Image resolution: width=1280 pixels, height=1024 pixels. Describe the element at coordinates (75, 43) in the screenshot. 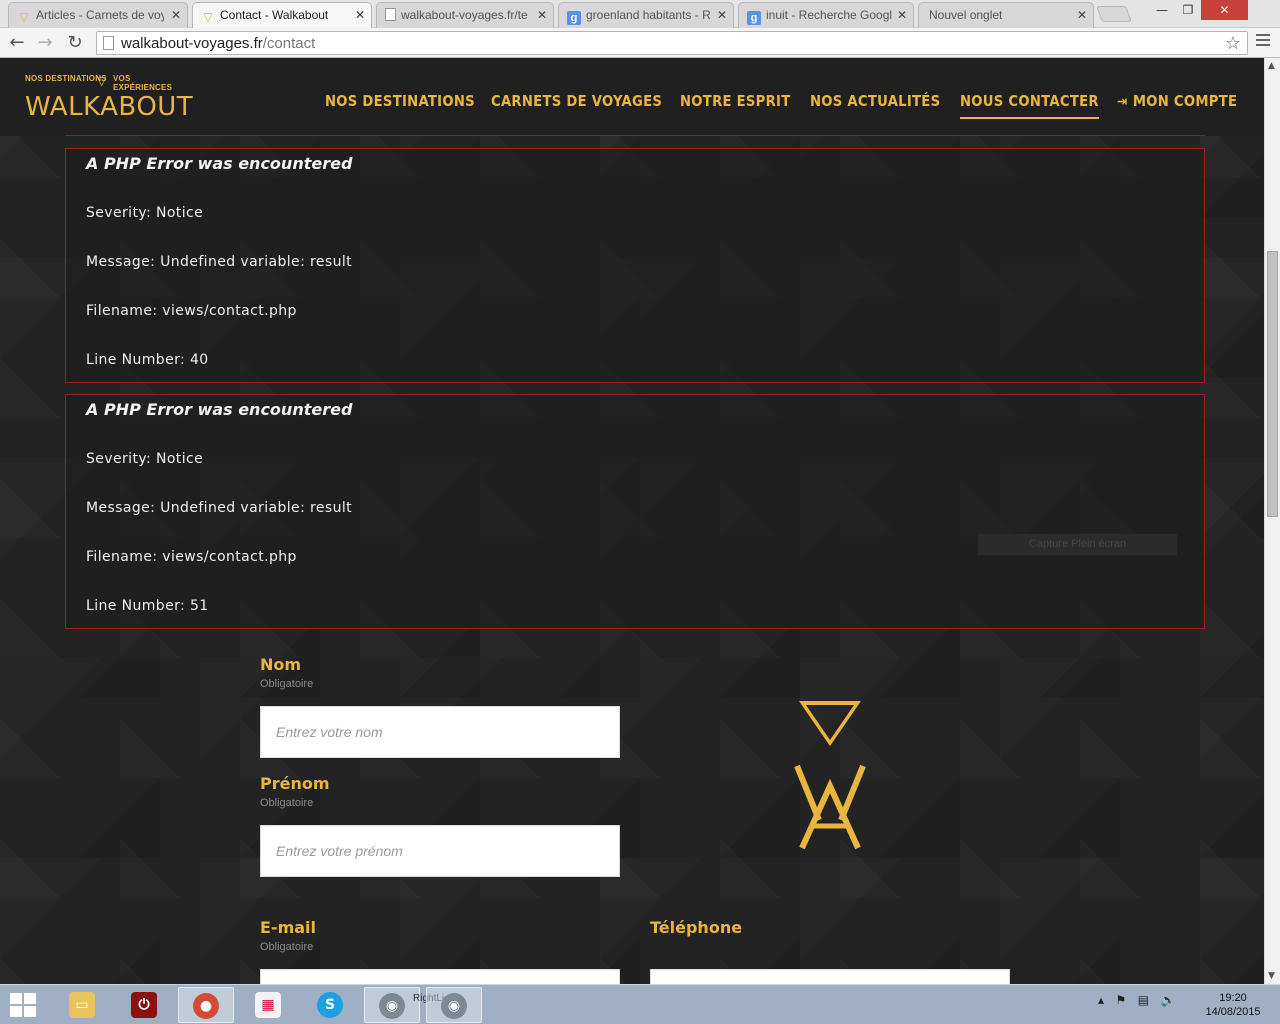

I see `reload-icon: ↻` at that location.